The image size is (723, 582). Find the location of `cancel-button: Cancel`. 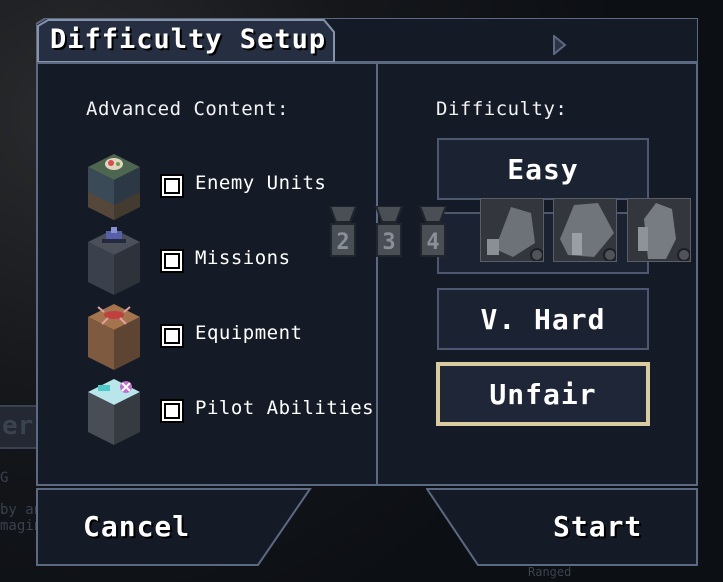

cancel-button: Cancel is located at coordinates (174, 527).